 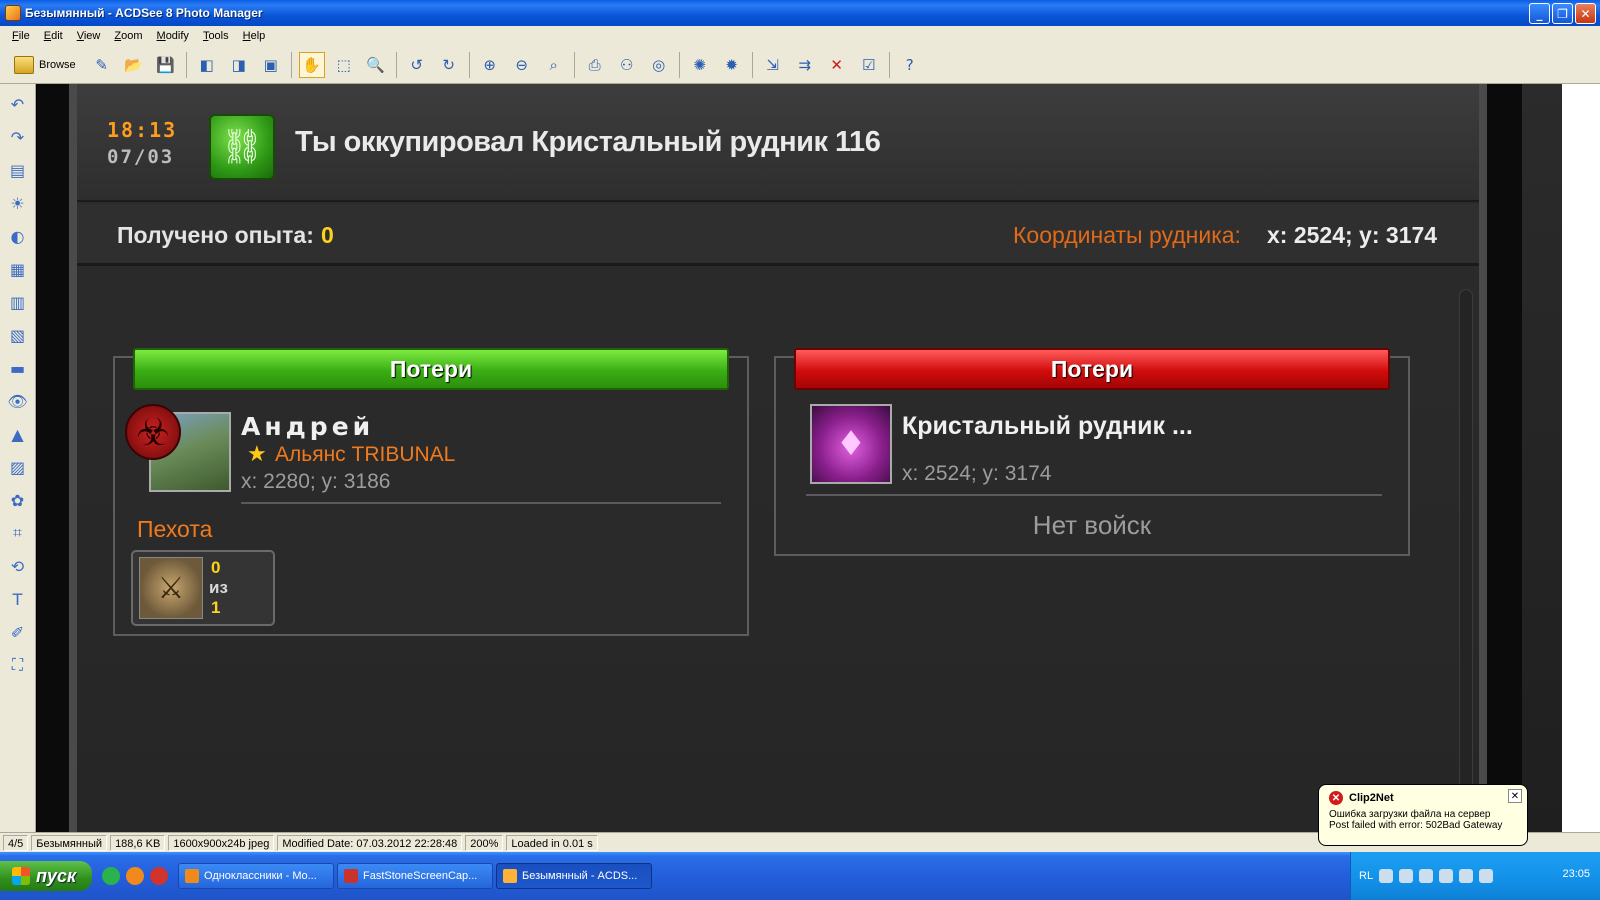 I want to click on red-eye-icon: 👁, so click(x=17, y=401).